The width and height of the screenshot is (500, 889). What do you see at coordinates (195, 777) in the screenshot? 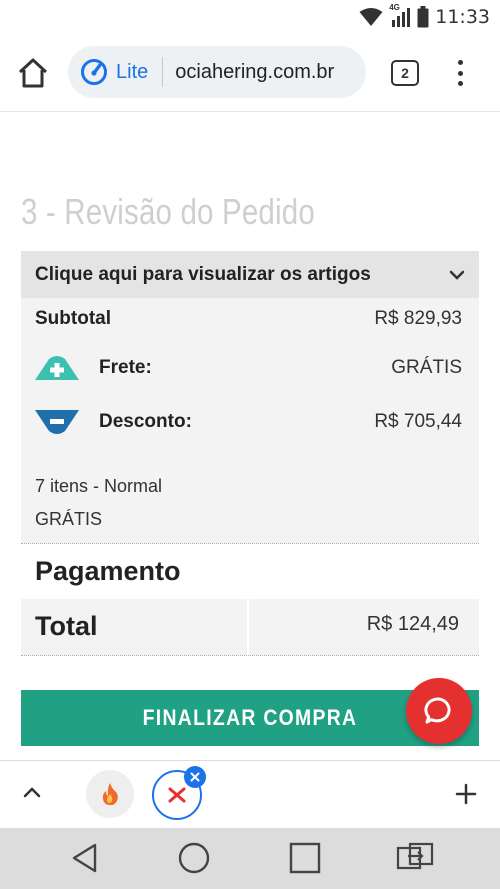
I see `close-tab-icon` at bounding box center [195, 777].